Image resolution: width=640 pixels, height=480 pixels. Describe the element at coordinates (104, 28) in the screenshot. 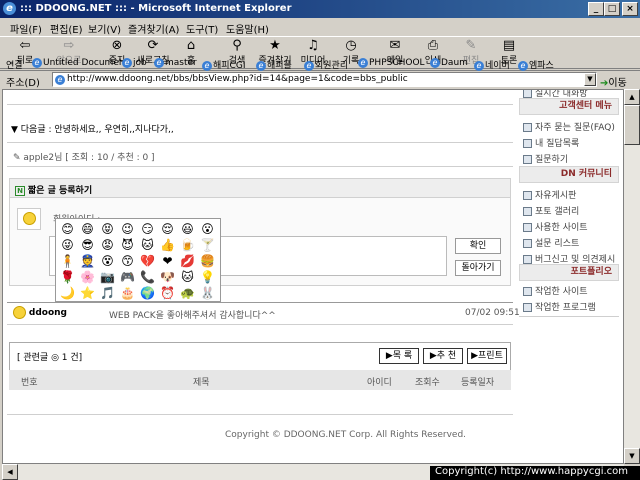

I see `menu-view: 보기(V)` at that location.